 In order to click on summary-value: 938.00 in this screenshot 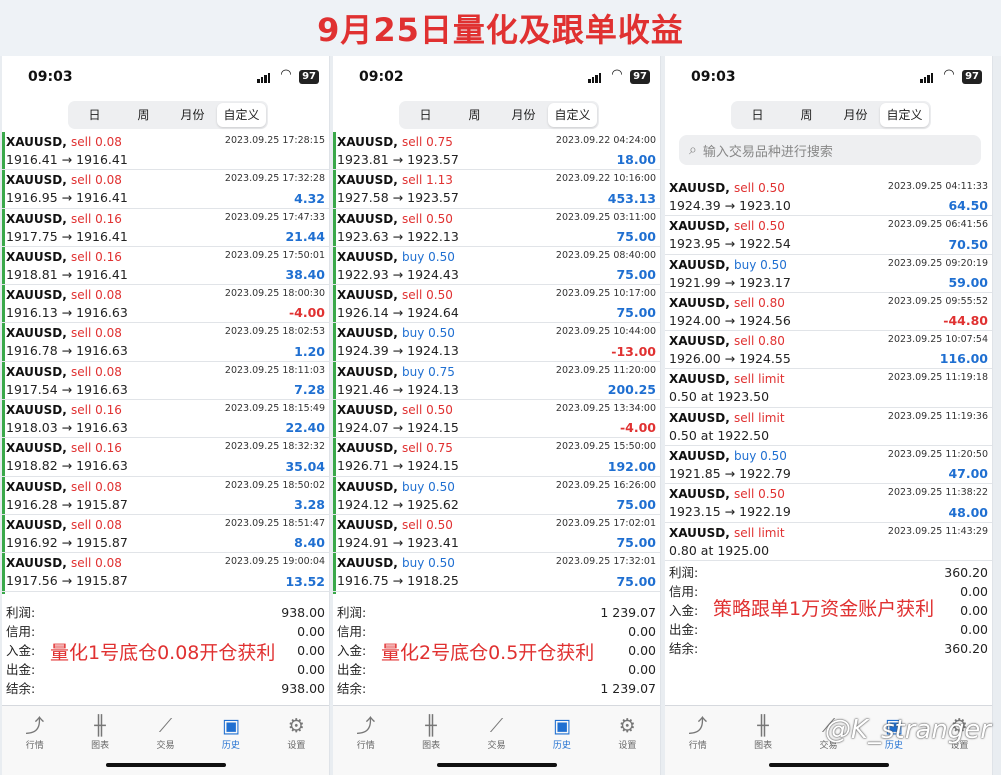, I will do `click(303, 612)`.